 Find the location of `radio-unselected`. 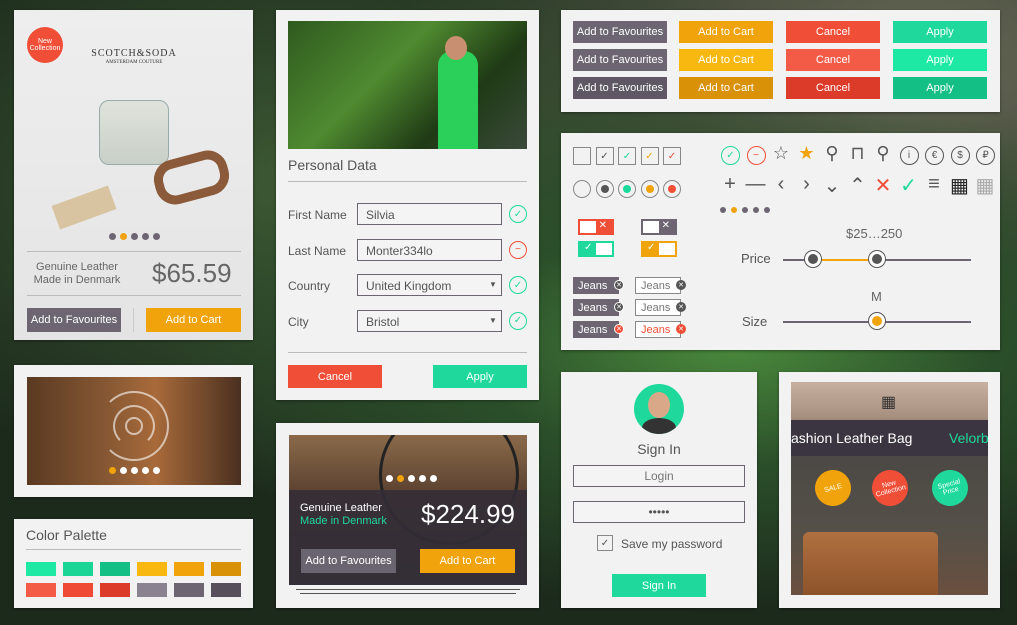

radio-unselected is located at coordinates (582, 189).